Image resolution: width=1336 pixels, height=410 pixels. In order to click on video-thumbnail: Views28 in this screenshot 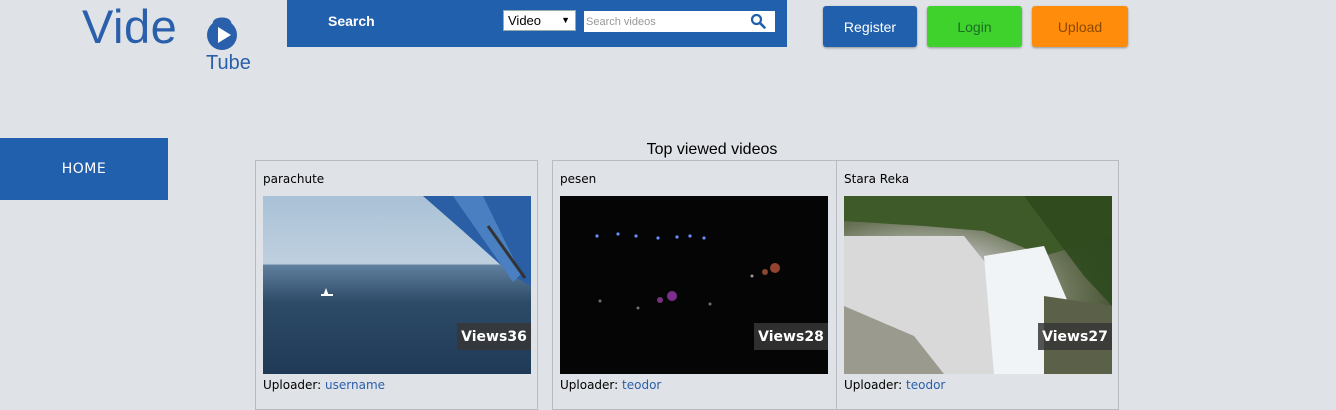, I will do `click(694, 285)`.